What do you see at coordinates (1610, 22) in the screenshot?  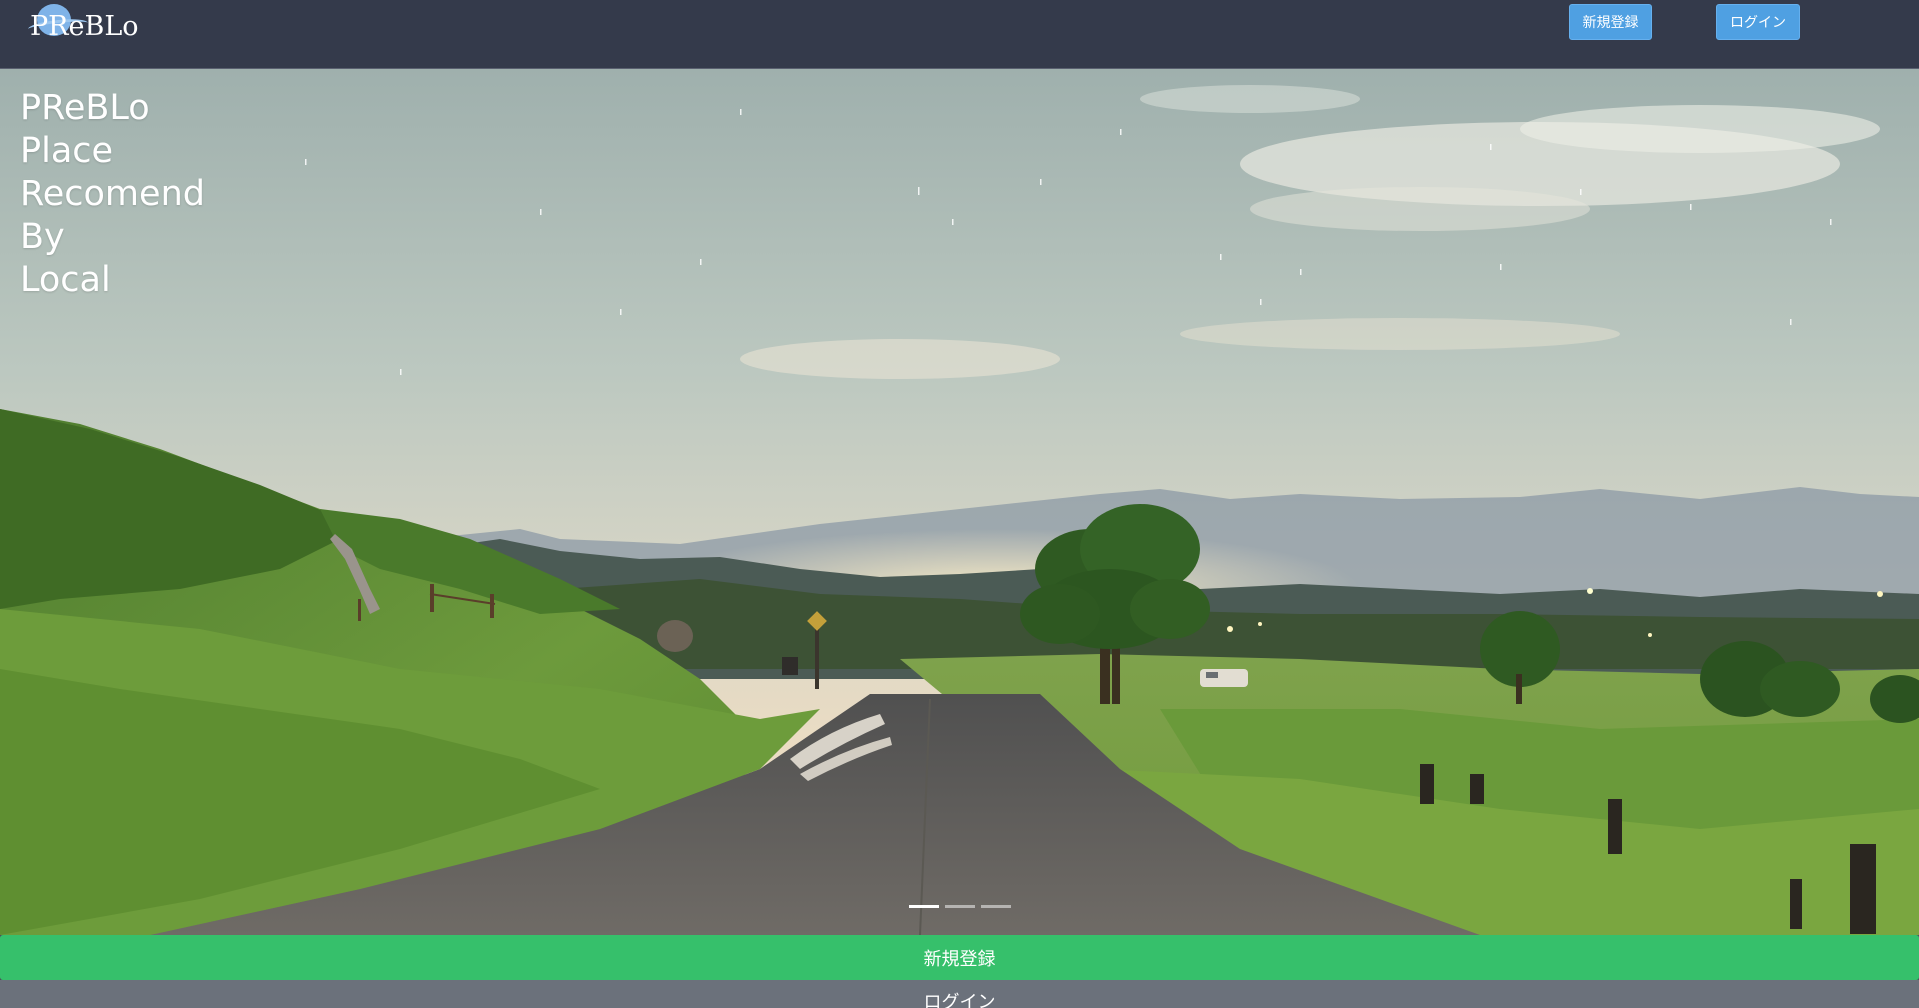 I see `nav-register-button: 新規登録` at bounding box center [1610, 22].